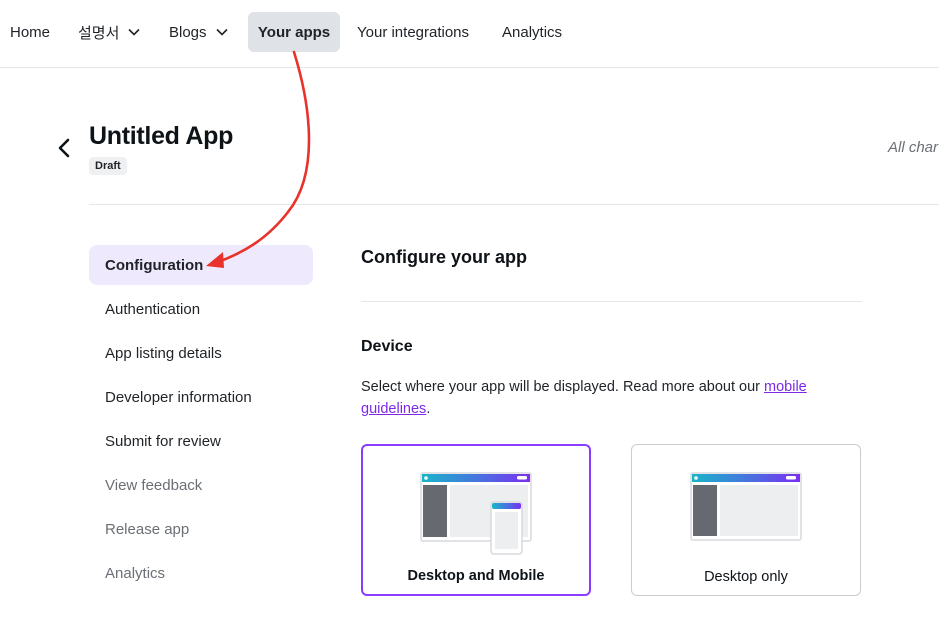 The height and width of the screenshot is (622, 939). What do you see at coordinates (913, 147) in the screenshot?
I see `header-note: All char` at bounding box center [913, 147].